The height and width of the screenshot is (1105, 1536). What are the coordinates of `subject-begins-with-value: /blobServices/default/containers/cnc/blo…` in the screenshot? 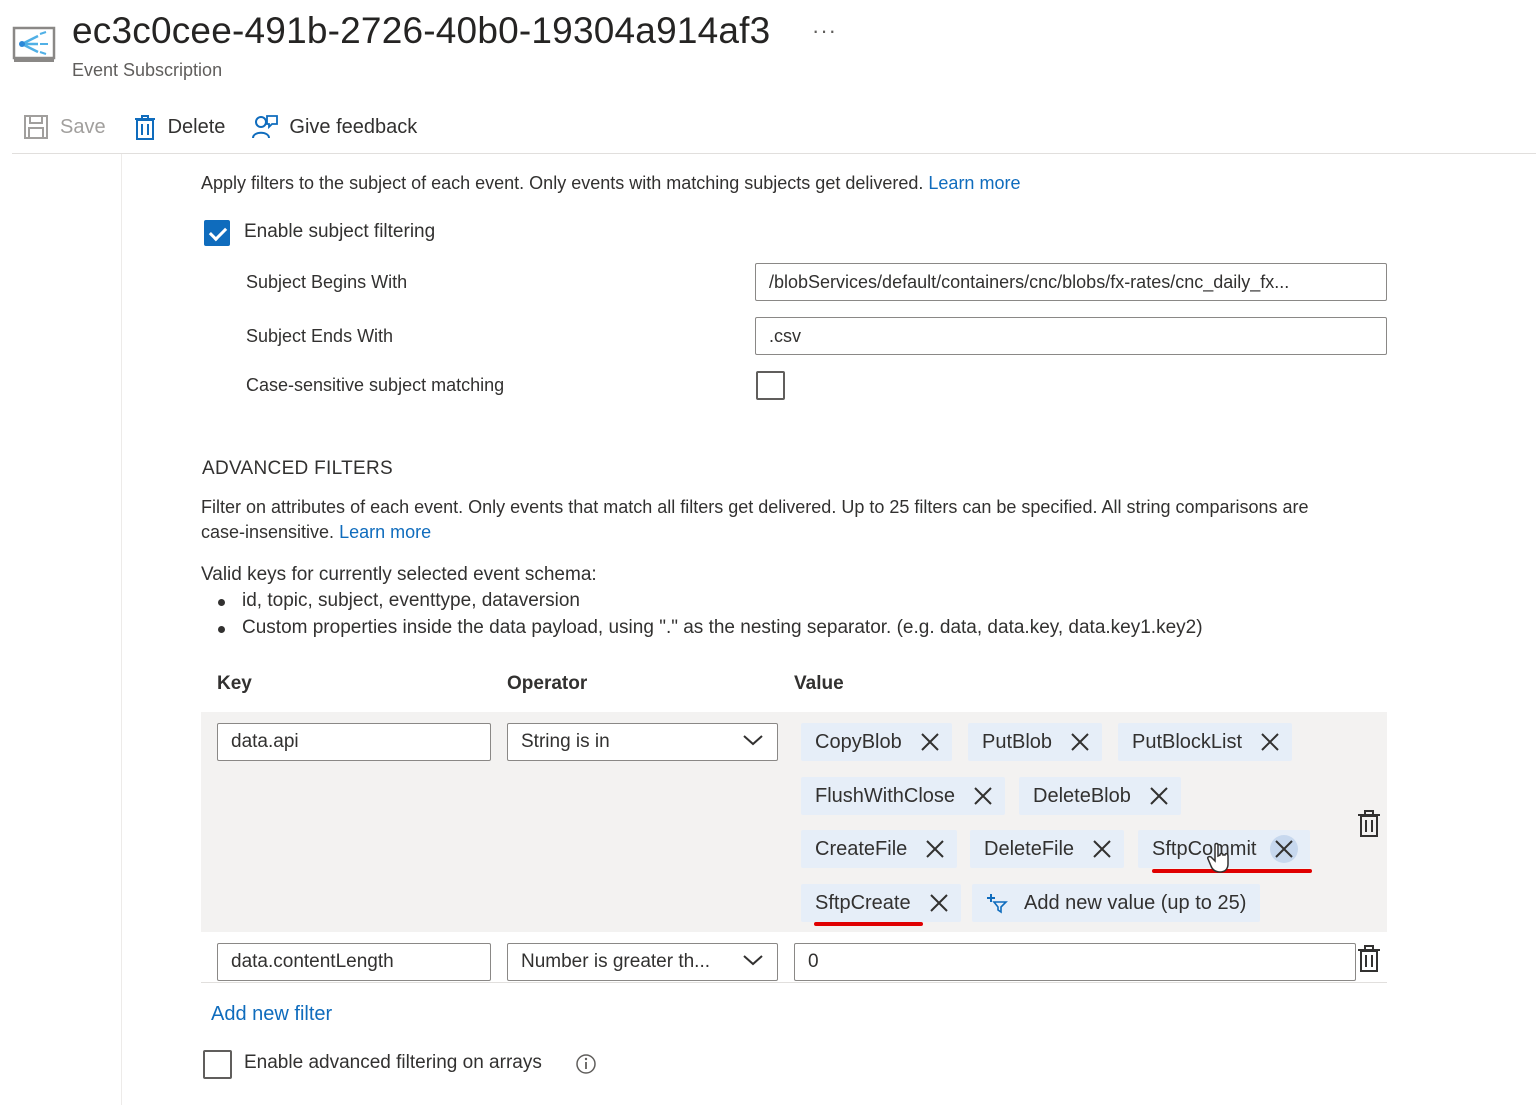 It's located at (1029, 281).